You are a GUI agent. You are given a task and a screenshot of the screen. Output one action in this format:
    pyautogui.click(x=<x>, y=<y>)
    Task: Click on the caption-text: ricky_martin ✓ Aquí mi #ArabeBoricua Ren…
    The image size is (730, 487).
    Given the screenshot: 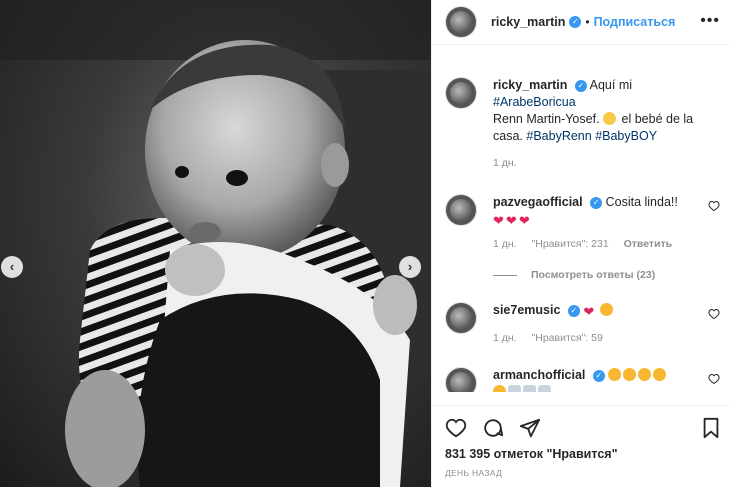 What is the action you would take?
    pyautogui.click(x=593, y=111)
    